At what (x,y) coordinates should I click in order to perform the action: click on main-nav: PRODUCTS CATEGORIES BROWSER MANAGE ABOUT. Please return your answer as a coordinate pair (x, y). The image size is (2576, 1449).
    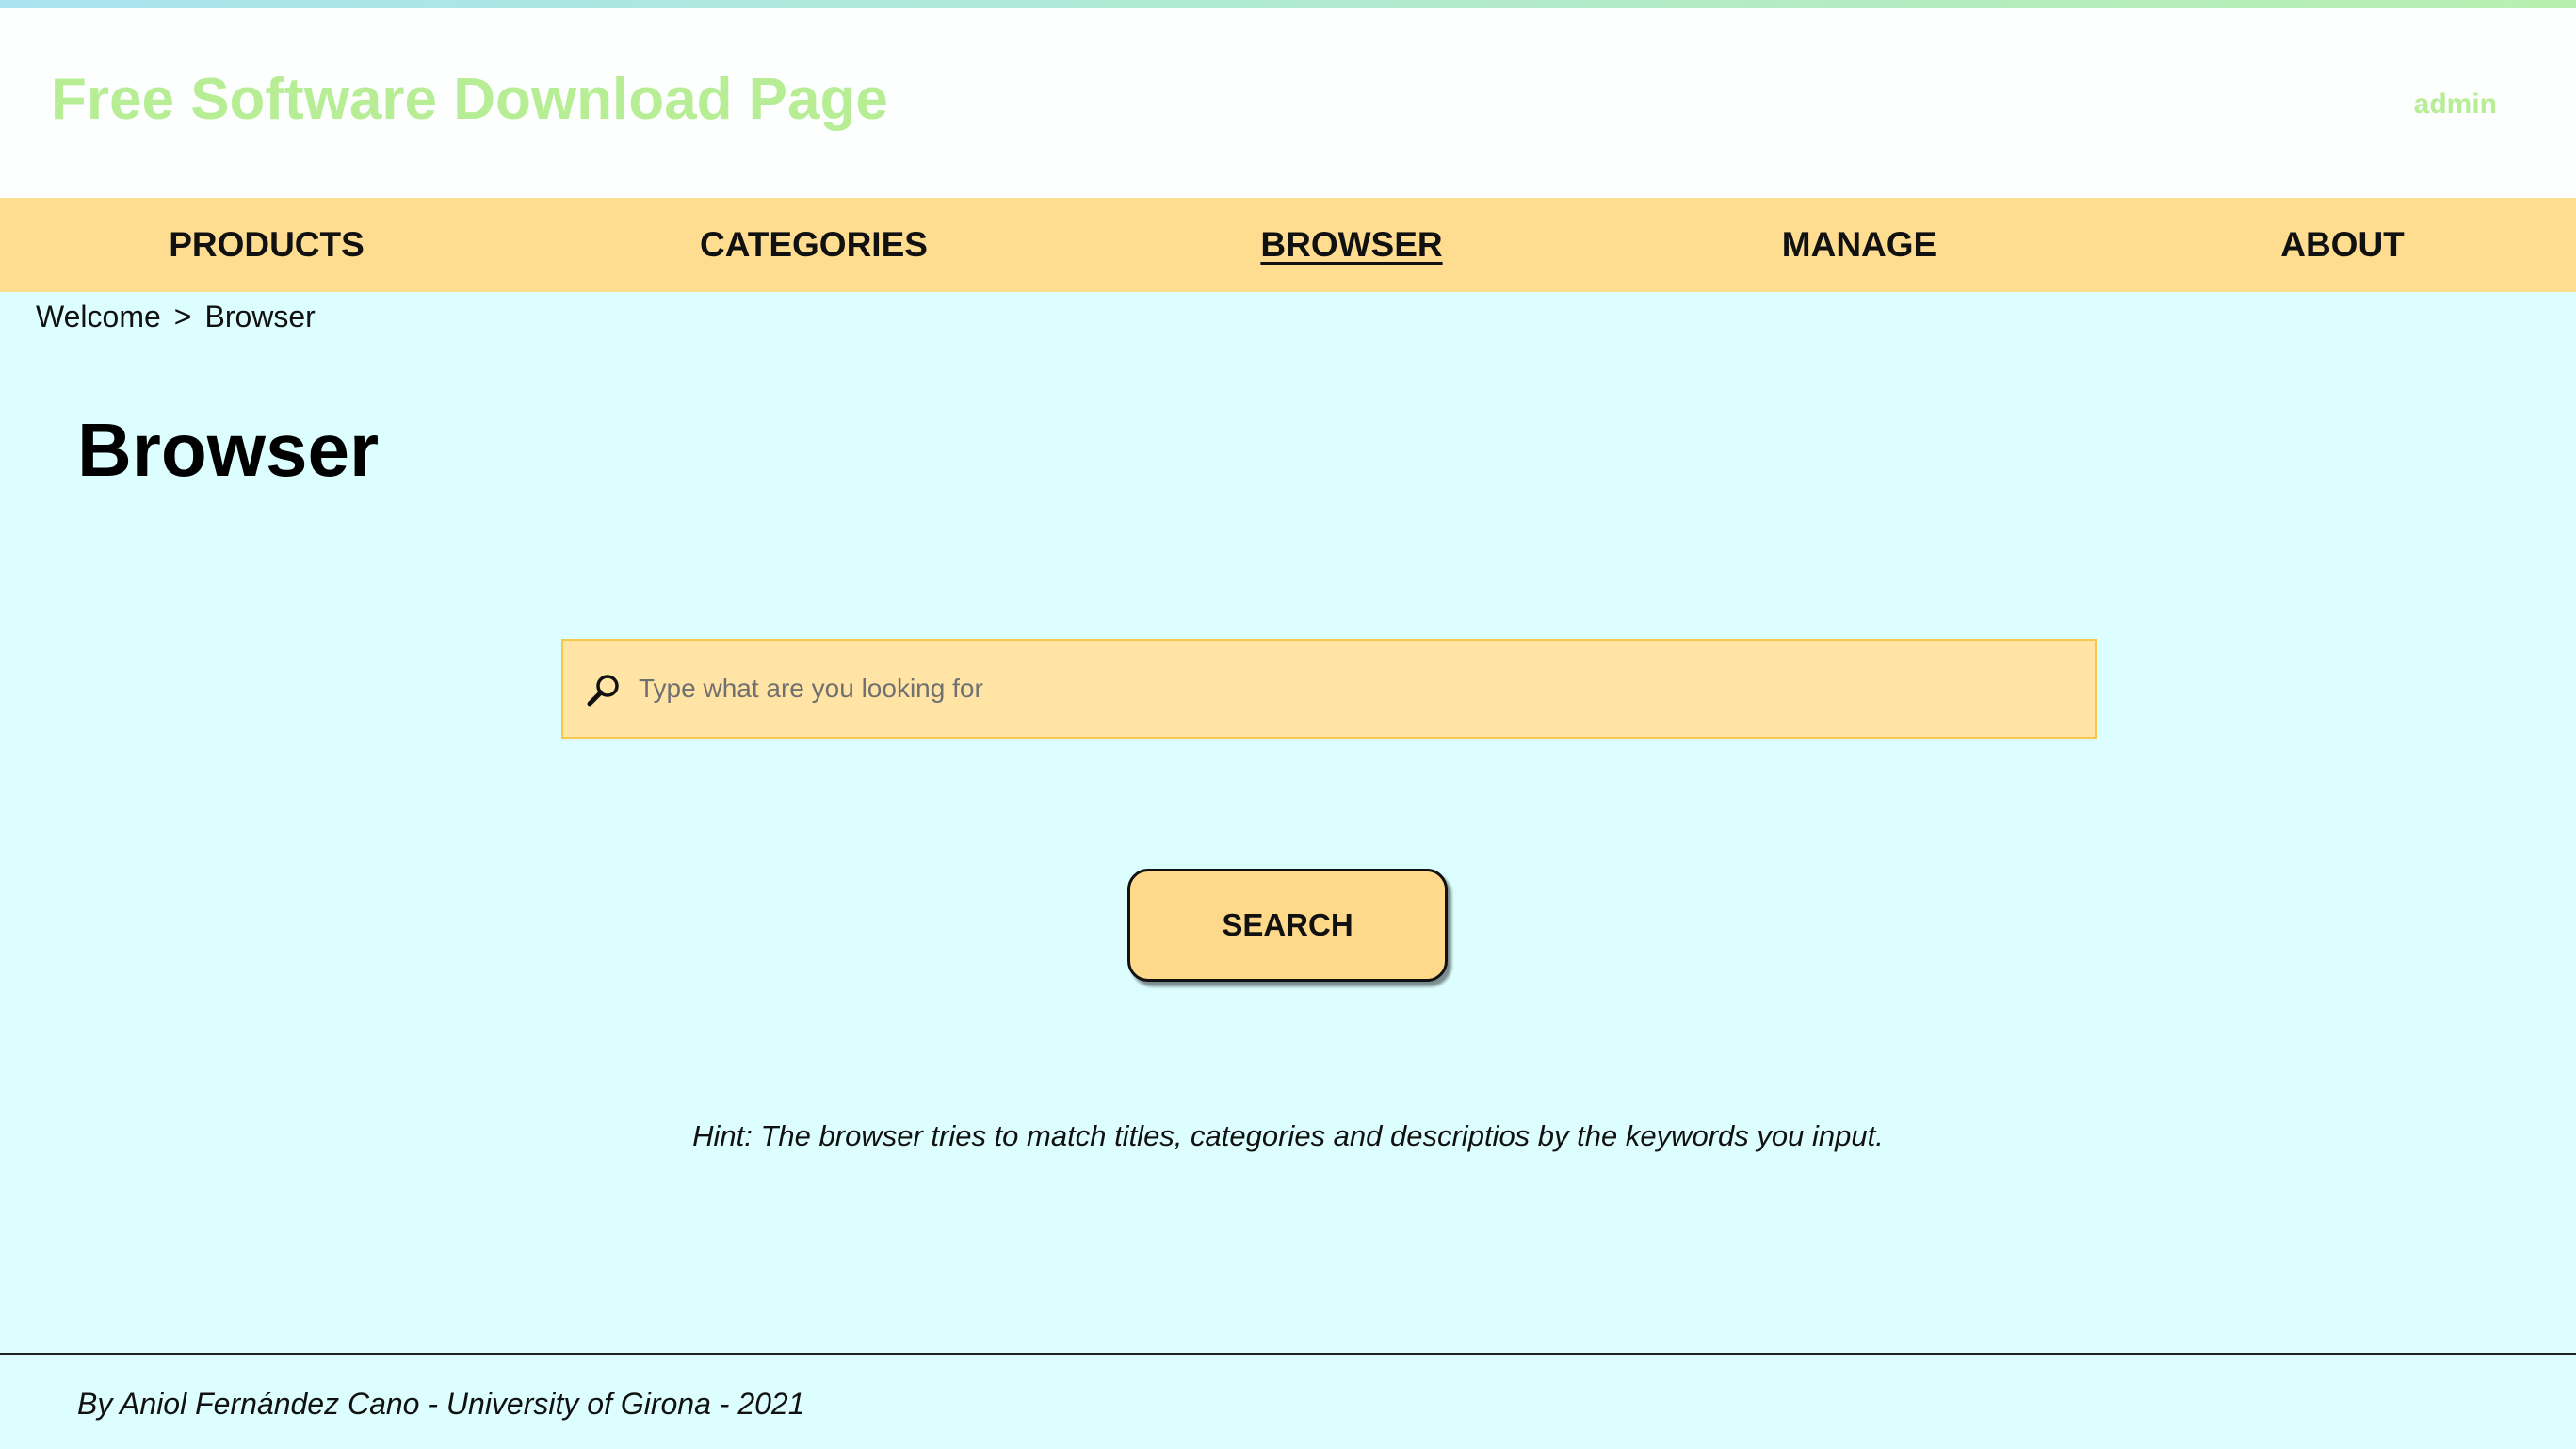
    Looking at the image, I should click on (1288, 245).